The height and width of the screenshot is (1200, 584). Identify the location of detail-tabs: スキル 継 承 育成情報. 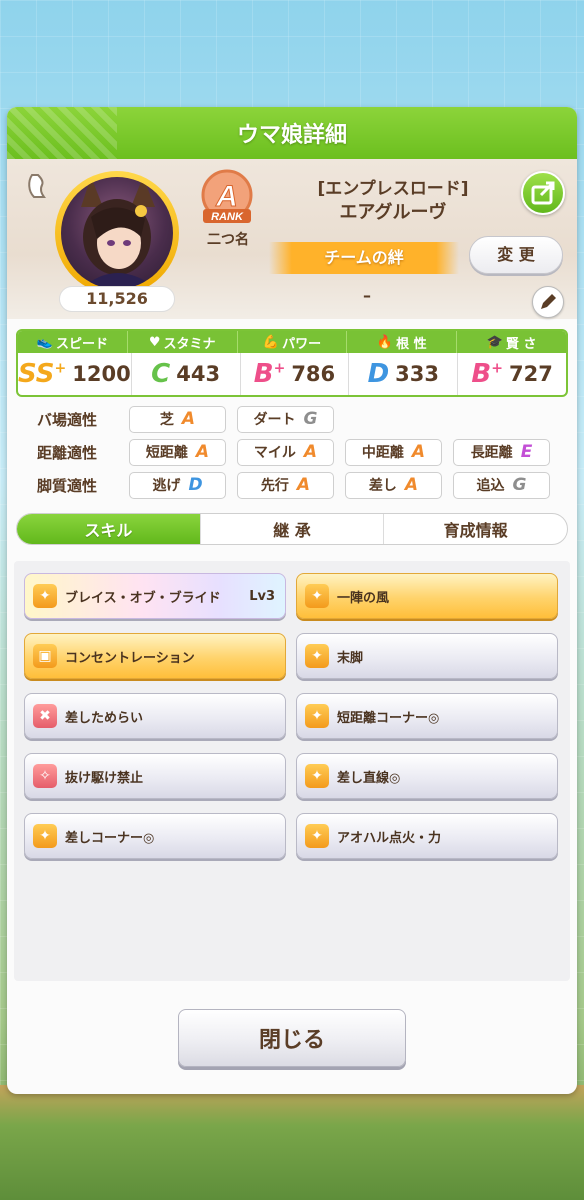
(292, 529).